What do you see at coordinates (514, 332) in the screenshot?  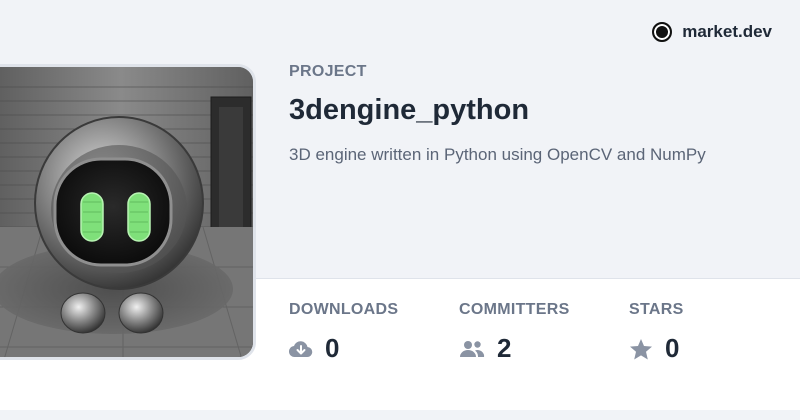 I see `stat-committers: COMMITTERS 2` at bounding box center [514, 332].